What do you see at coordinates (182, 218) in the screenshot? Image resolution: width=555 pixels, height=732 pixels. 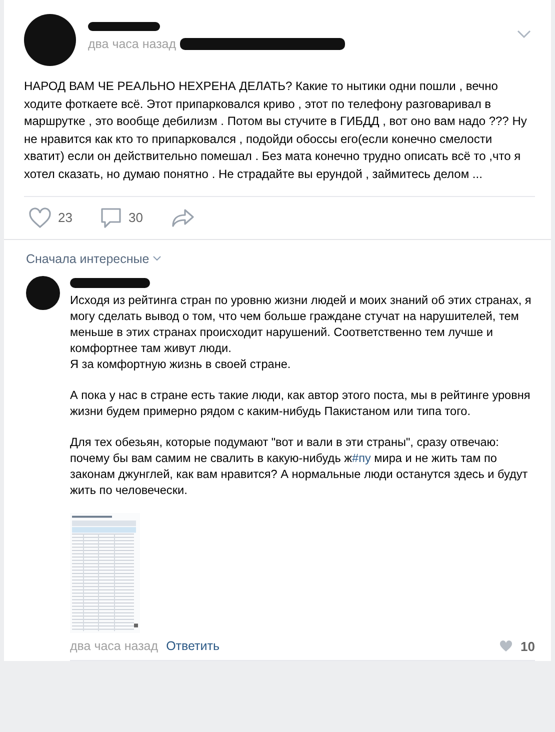 I see `share-icon` at bounding box center [182, 218].